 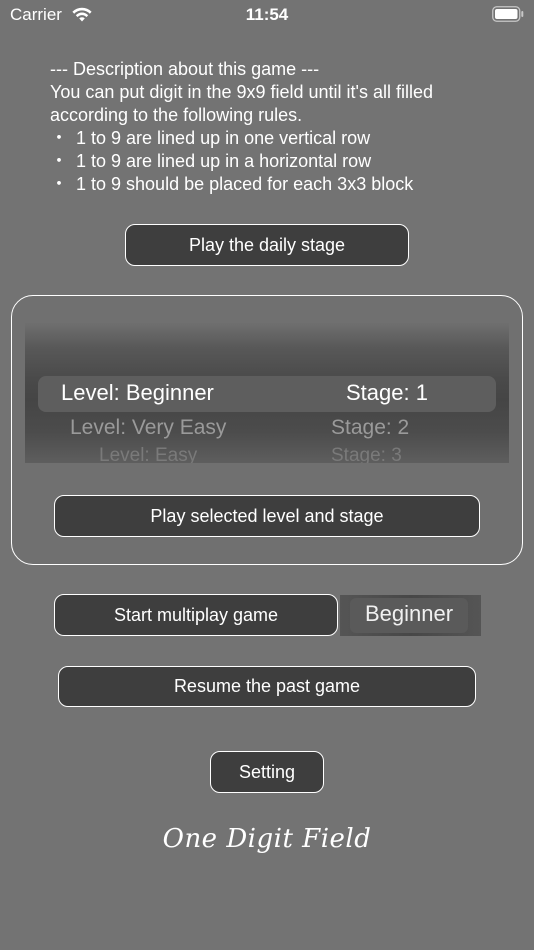 I want to click on picker-level-option: Level: Very Easy, so click(x=148, y=428).